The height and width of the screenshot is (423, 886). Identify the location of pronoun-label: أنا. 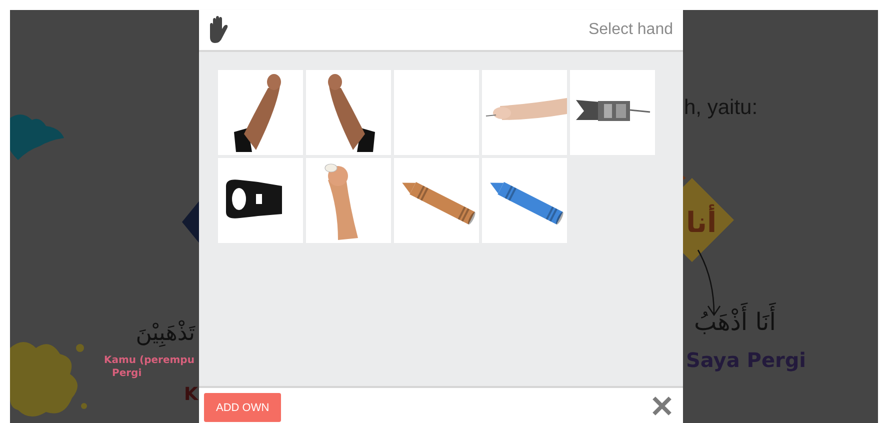
(701, 222).